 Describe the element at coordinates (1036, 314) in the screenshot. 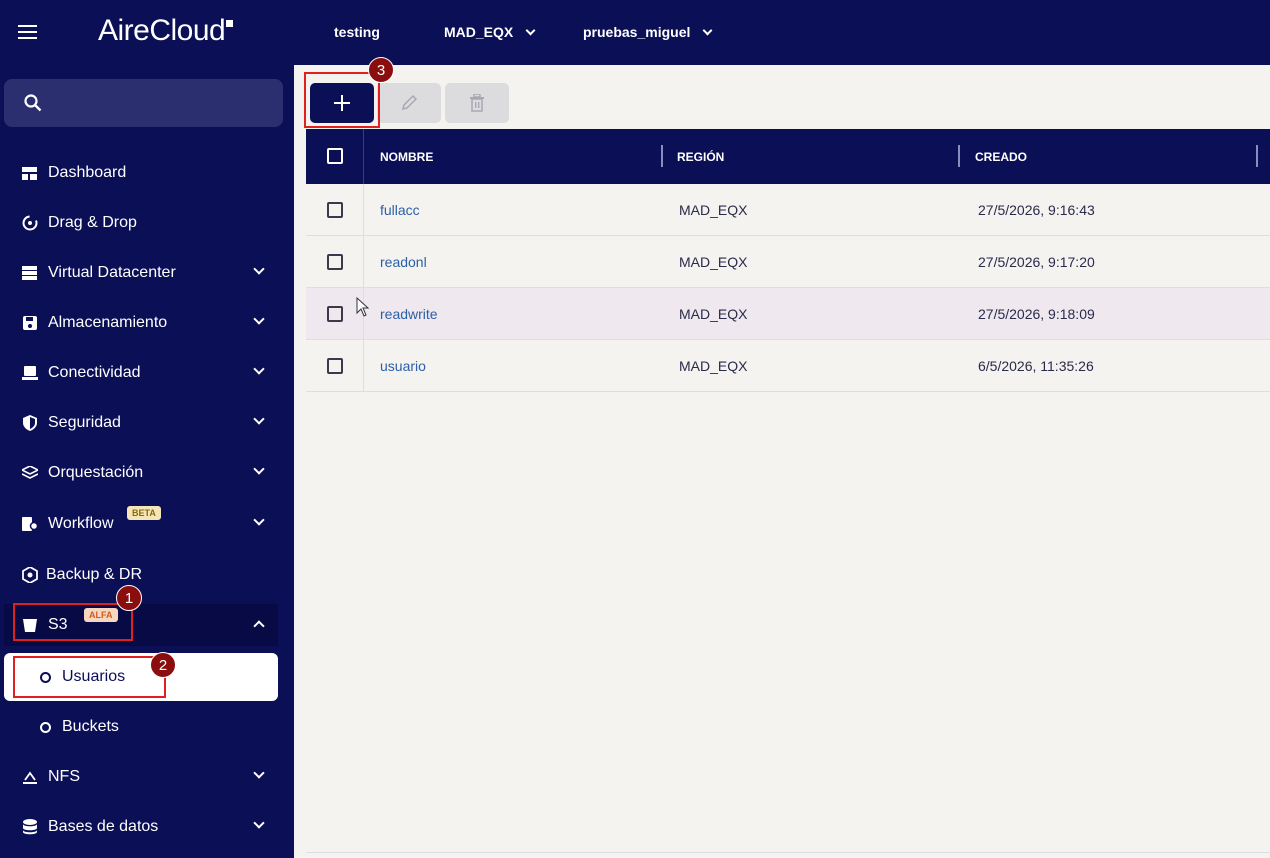

I see `created-cell: 27/5/2026, 9:18:09` at that location.